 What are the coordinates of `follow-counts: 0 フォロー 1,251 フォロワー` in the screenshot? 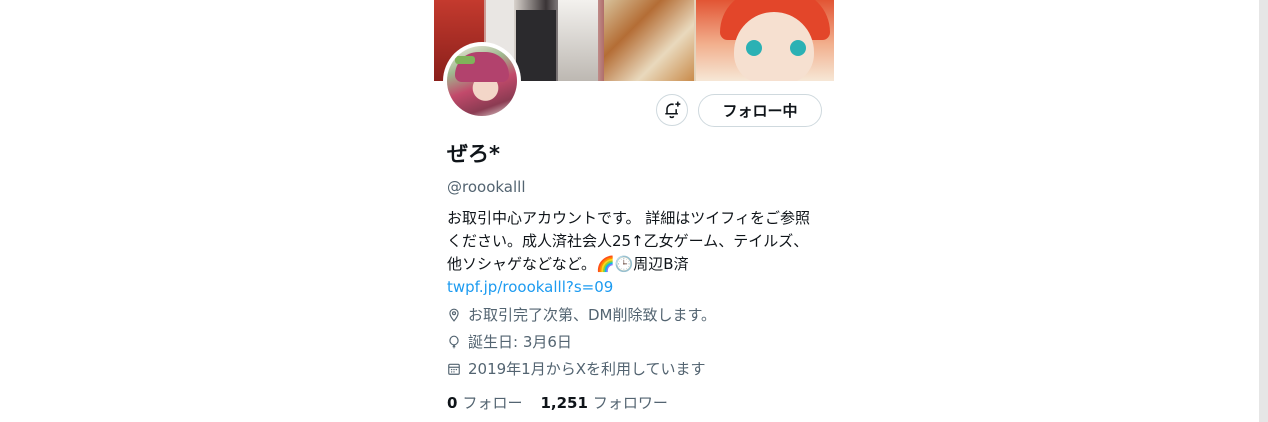 It's located at (557, 402).